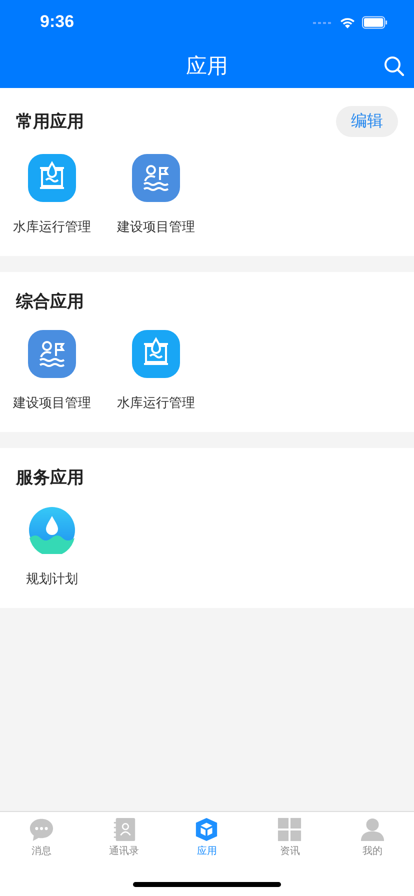 This screenshot has width=414, height=896. I want to click on search-button, so click(394, 66).